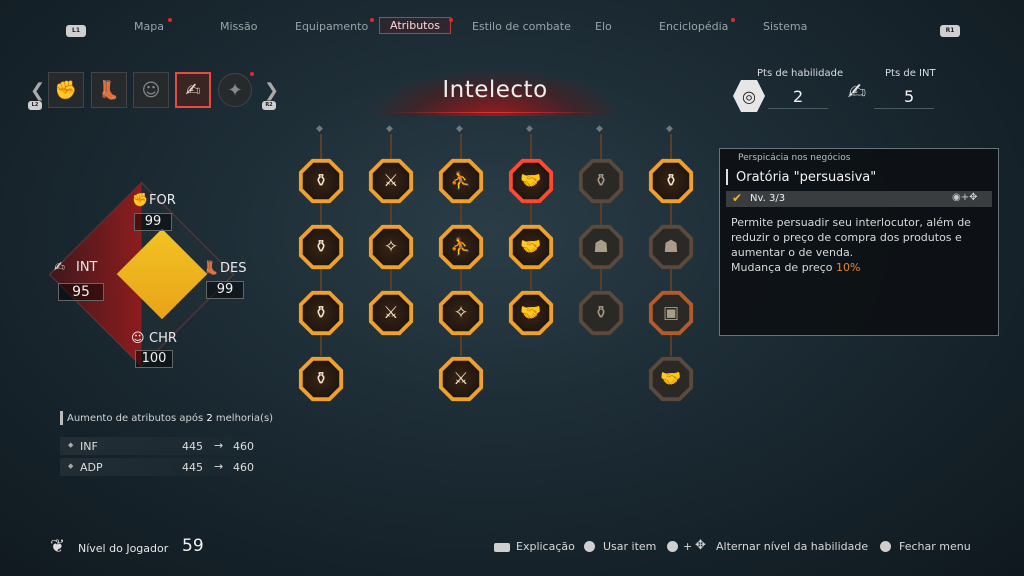 The height and width of the screenshot is (576, 1024). What do you see at coordinates (225, 290) in the screenshot?
I see `des-value: 99` at bounding box center [225, 290].